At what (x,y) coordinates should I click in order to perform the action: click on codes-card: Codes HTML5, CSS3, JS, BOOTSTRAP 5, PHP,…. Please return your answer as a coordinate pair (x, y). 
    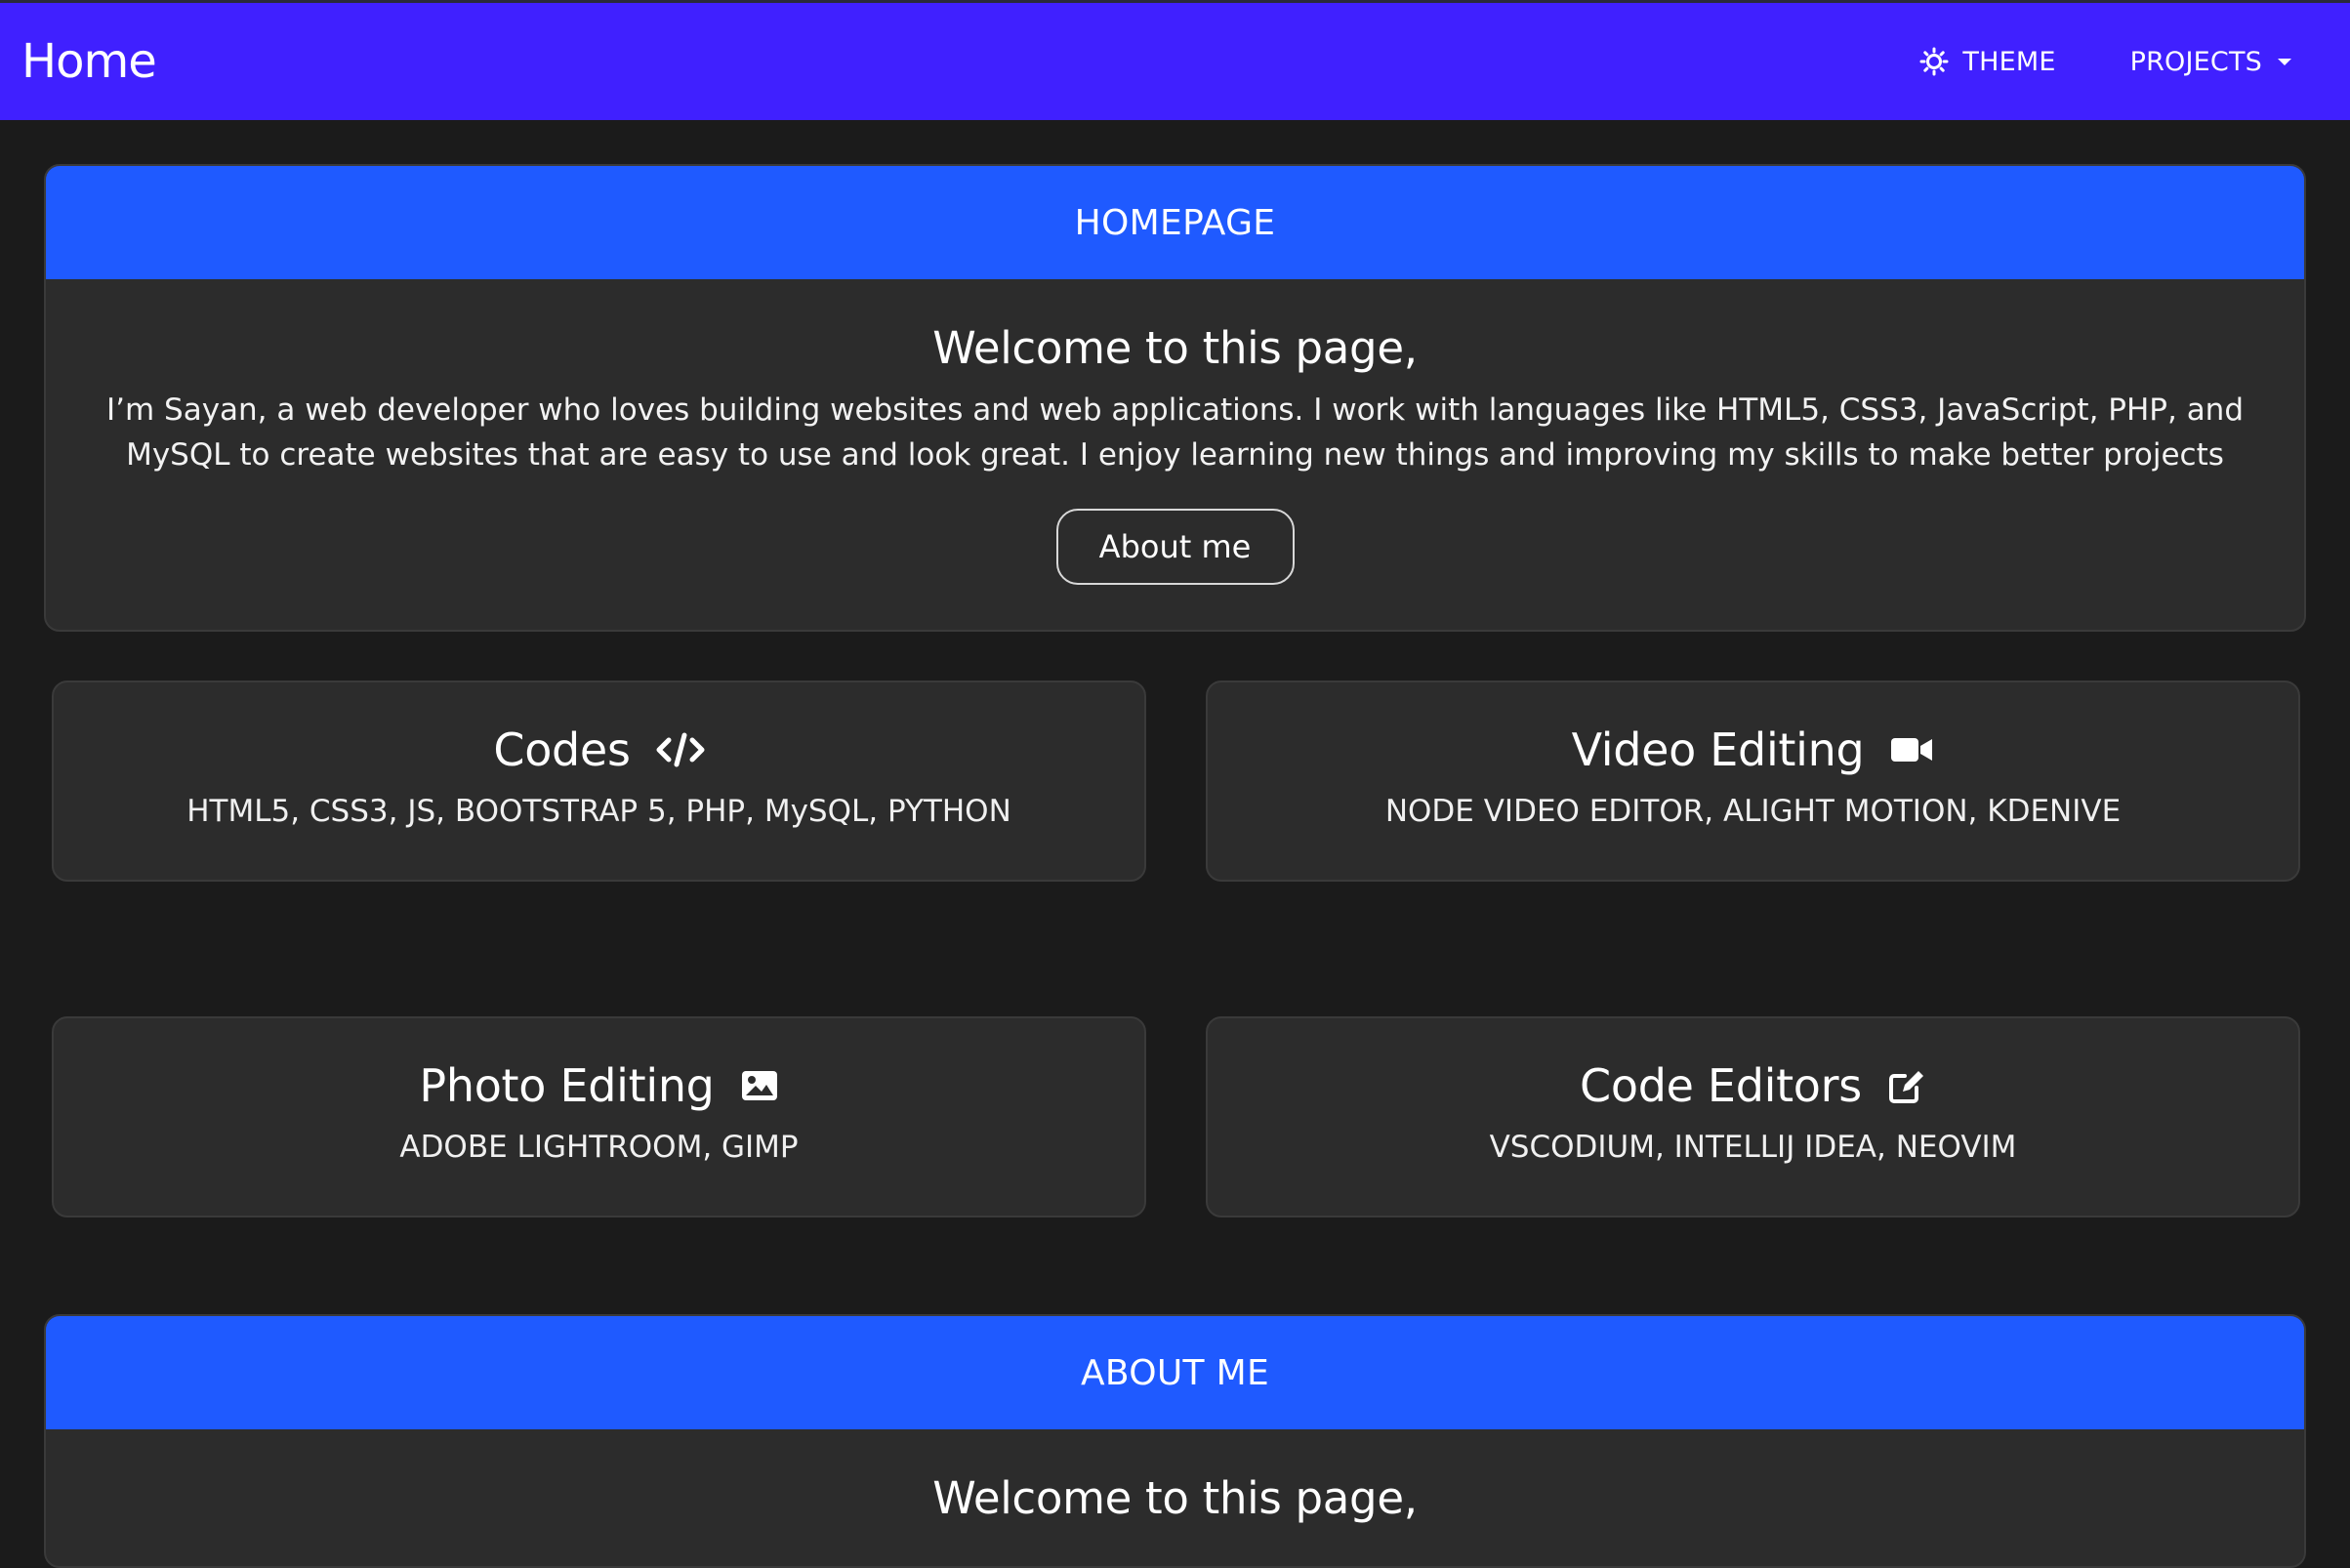
    Looking at the image, I should click on (599, 781).